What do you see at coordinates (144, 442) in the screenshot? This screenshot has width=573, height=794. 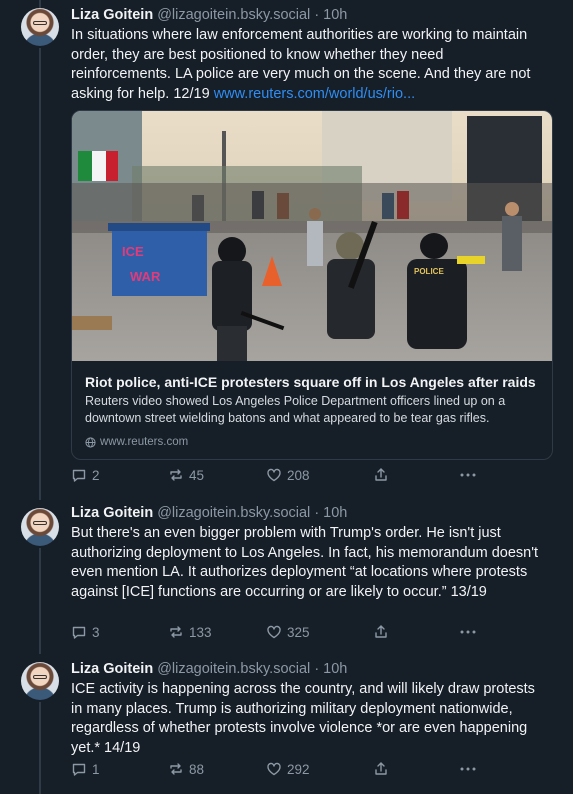 I see `card-domain-text: www.reuters.com` at bounding box center [144, 442].